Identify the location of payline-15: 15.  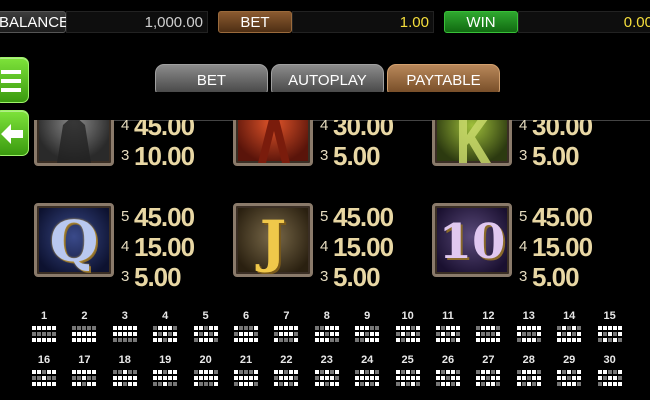
(610, 325).